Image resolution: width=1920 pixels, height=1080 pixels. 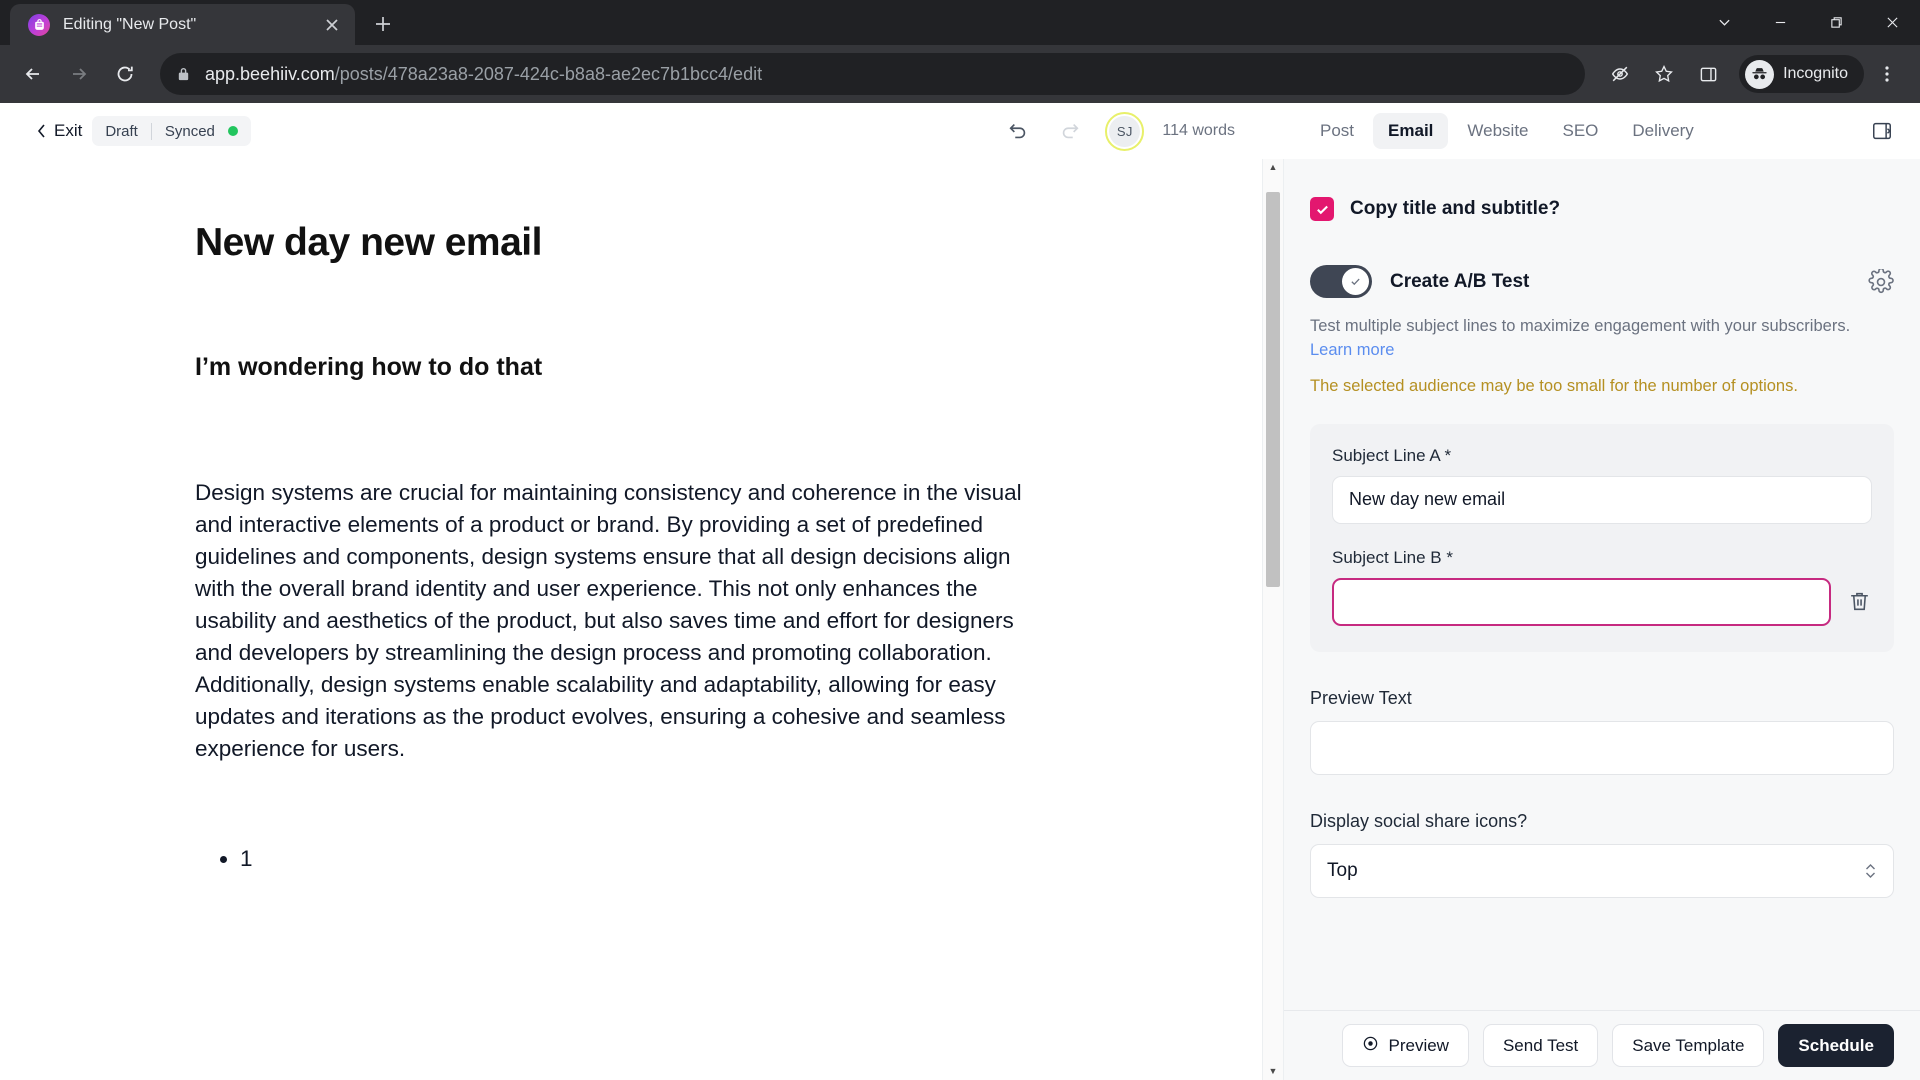 I want to click on scroll-down-arrow-icon: ▼, so click(x=1273, y=1071).